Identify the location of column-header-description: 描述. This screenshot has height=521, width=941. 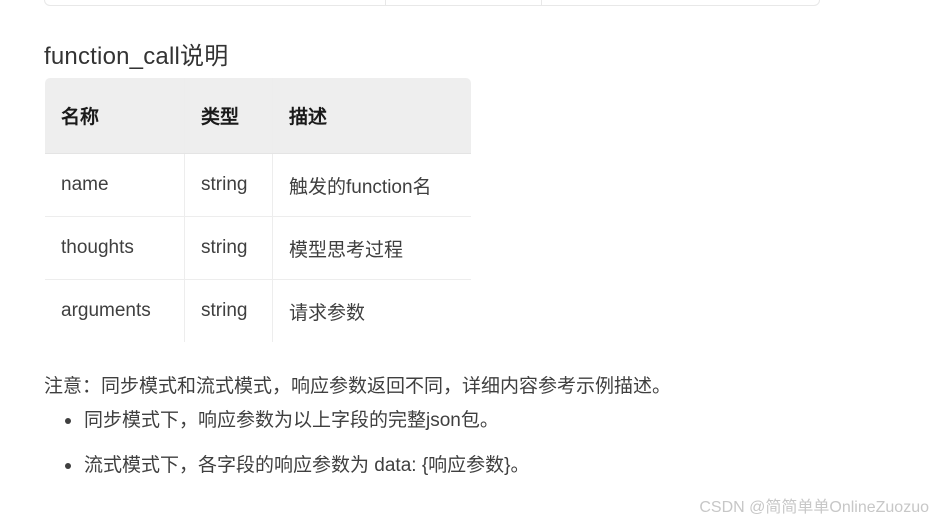
(371, 116).